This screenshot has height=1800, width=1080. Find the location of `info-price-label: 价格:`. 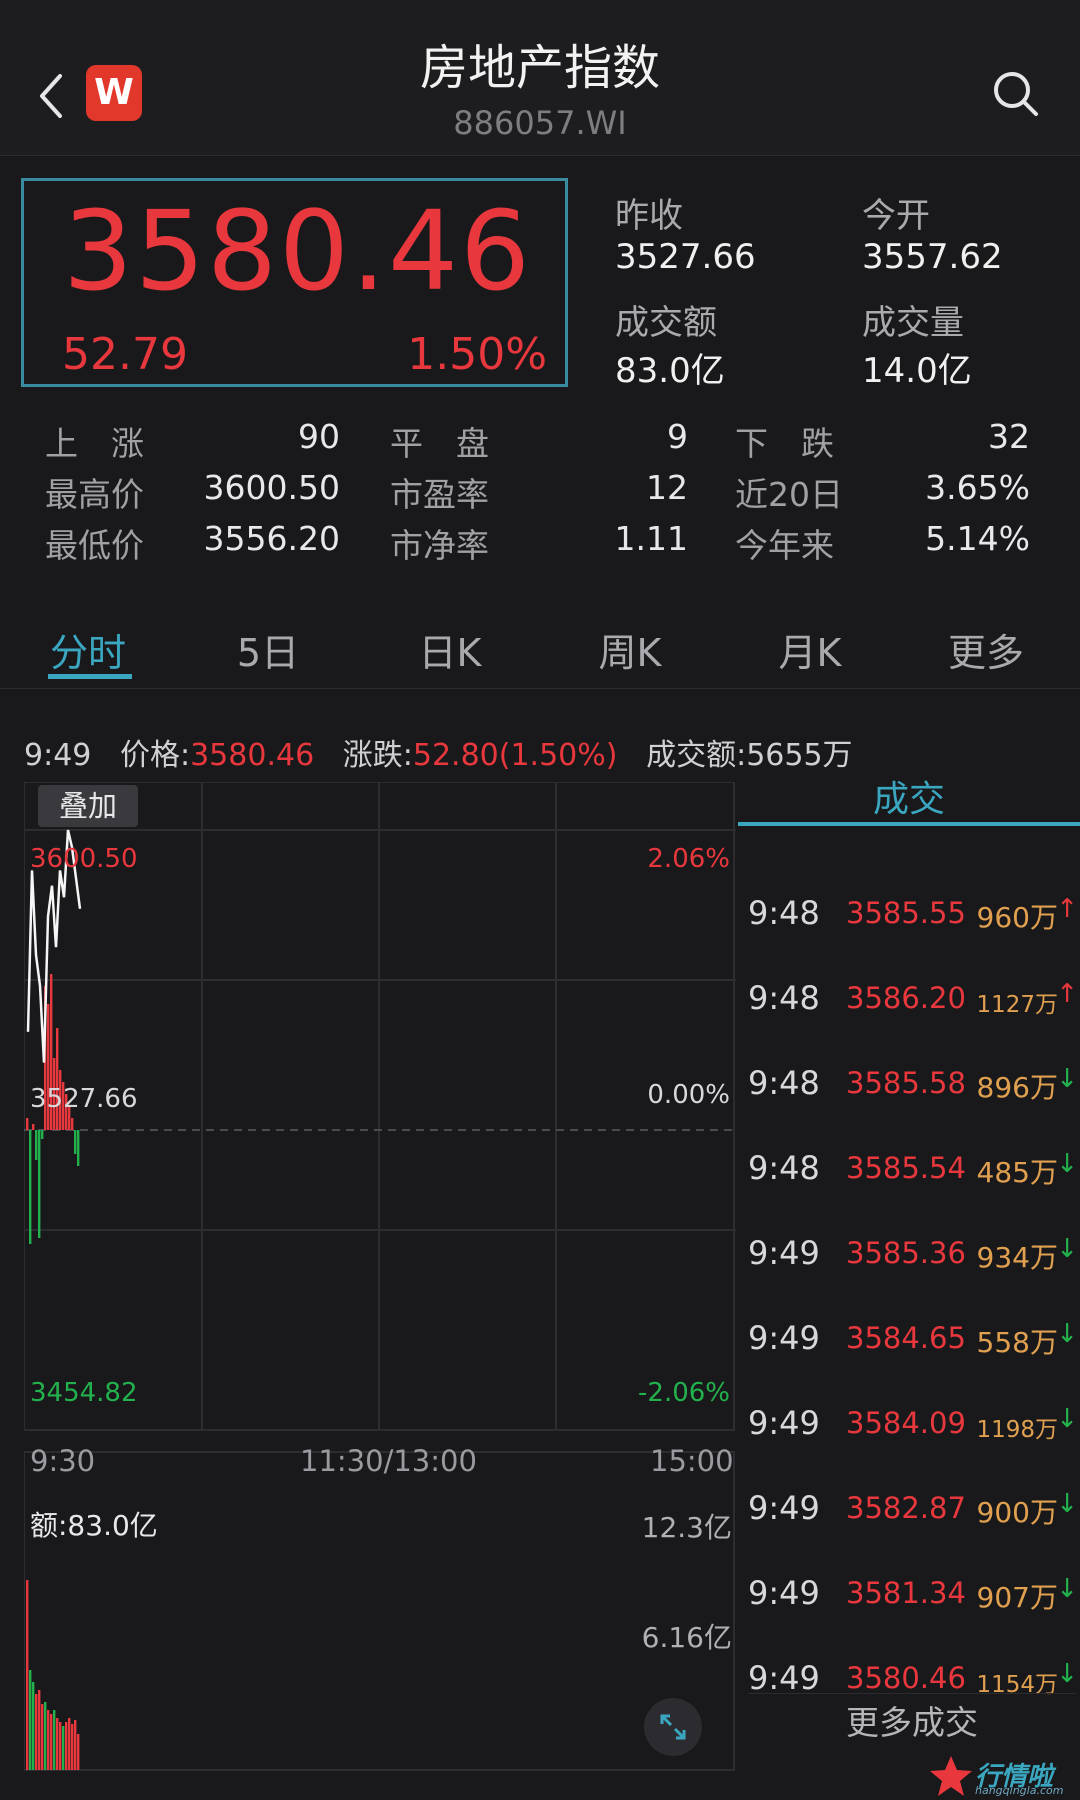

info-price-label: 价格: is located at coordinates (155, 755).